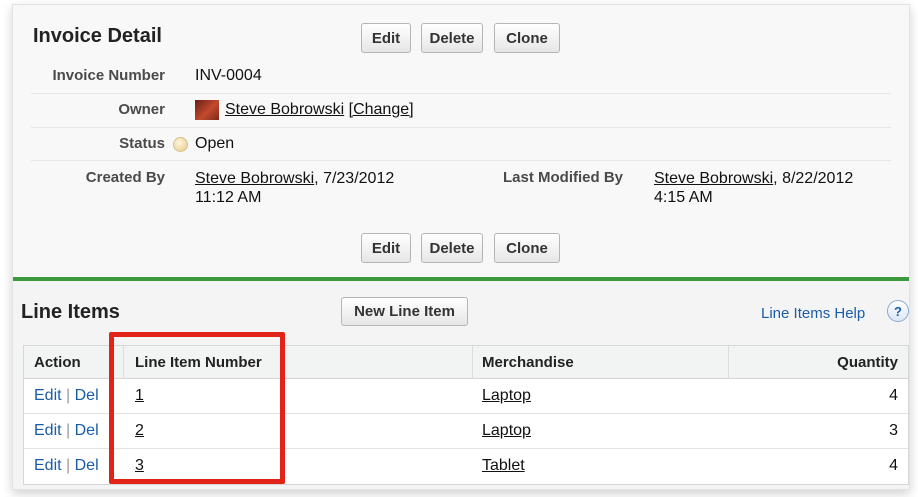  I want to click on table-row: Edit | Del 3 Tablet 4, so click(466, 466).